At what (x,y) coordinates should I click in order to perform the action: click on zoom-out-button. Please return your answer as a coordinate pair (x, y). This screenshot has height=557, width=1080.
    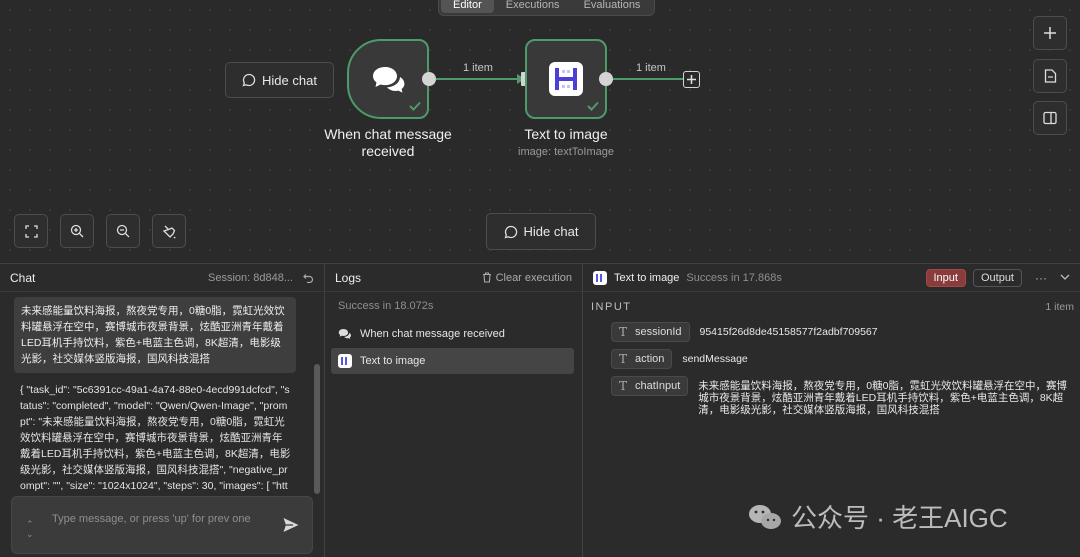
    Looking at the image, I should click on (123, 231).